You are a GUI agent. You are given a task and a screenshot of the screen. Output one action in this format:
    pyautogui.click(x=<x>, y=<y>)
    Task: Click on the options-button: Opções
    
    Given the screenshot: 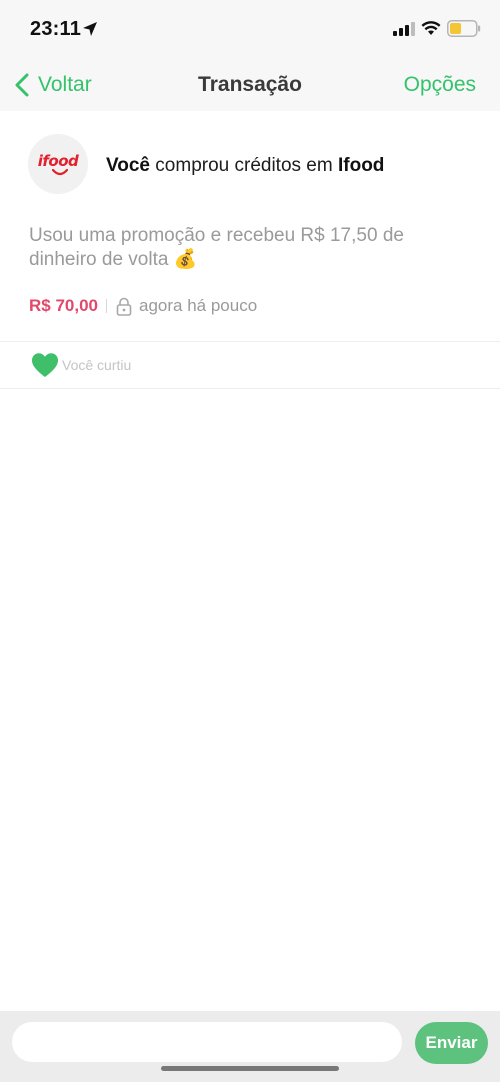 What is the action you would take?
    pyautogui.click(x=440, y=85)
    